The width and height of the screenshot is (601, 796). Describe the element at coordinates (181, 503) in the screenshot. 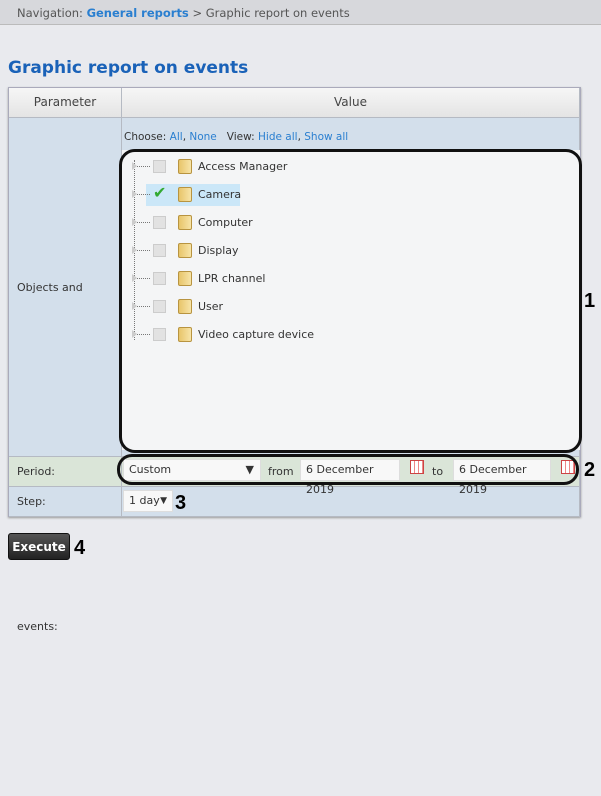

I see `callout-number: 3` at that location.